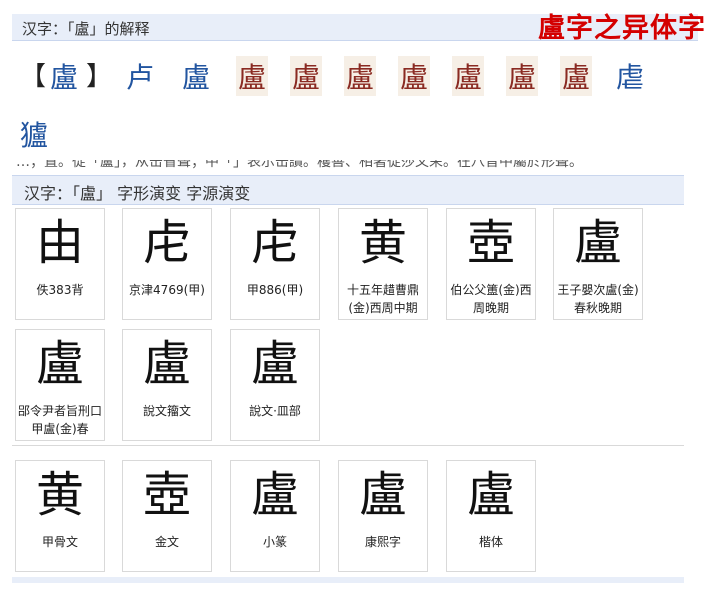 The height and width of the screenshot is (591, 721). What do you see at coordinates (166, 542) in the screenshot?
I see `glyph-label: 金文` at bounding box center [166, 542].